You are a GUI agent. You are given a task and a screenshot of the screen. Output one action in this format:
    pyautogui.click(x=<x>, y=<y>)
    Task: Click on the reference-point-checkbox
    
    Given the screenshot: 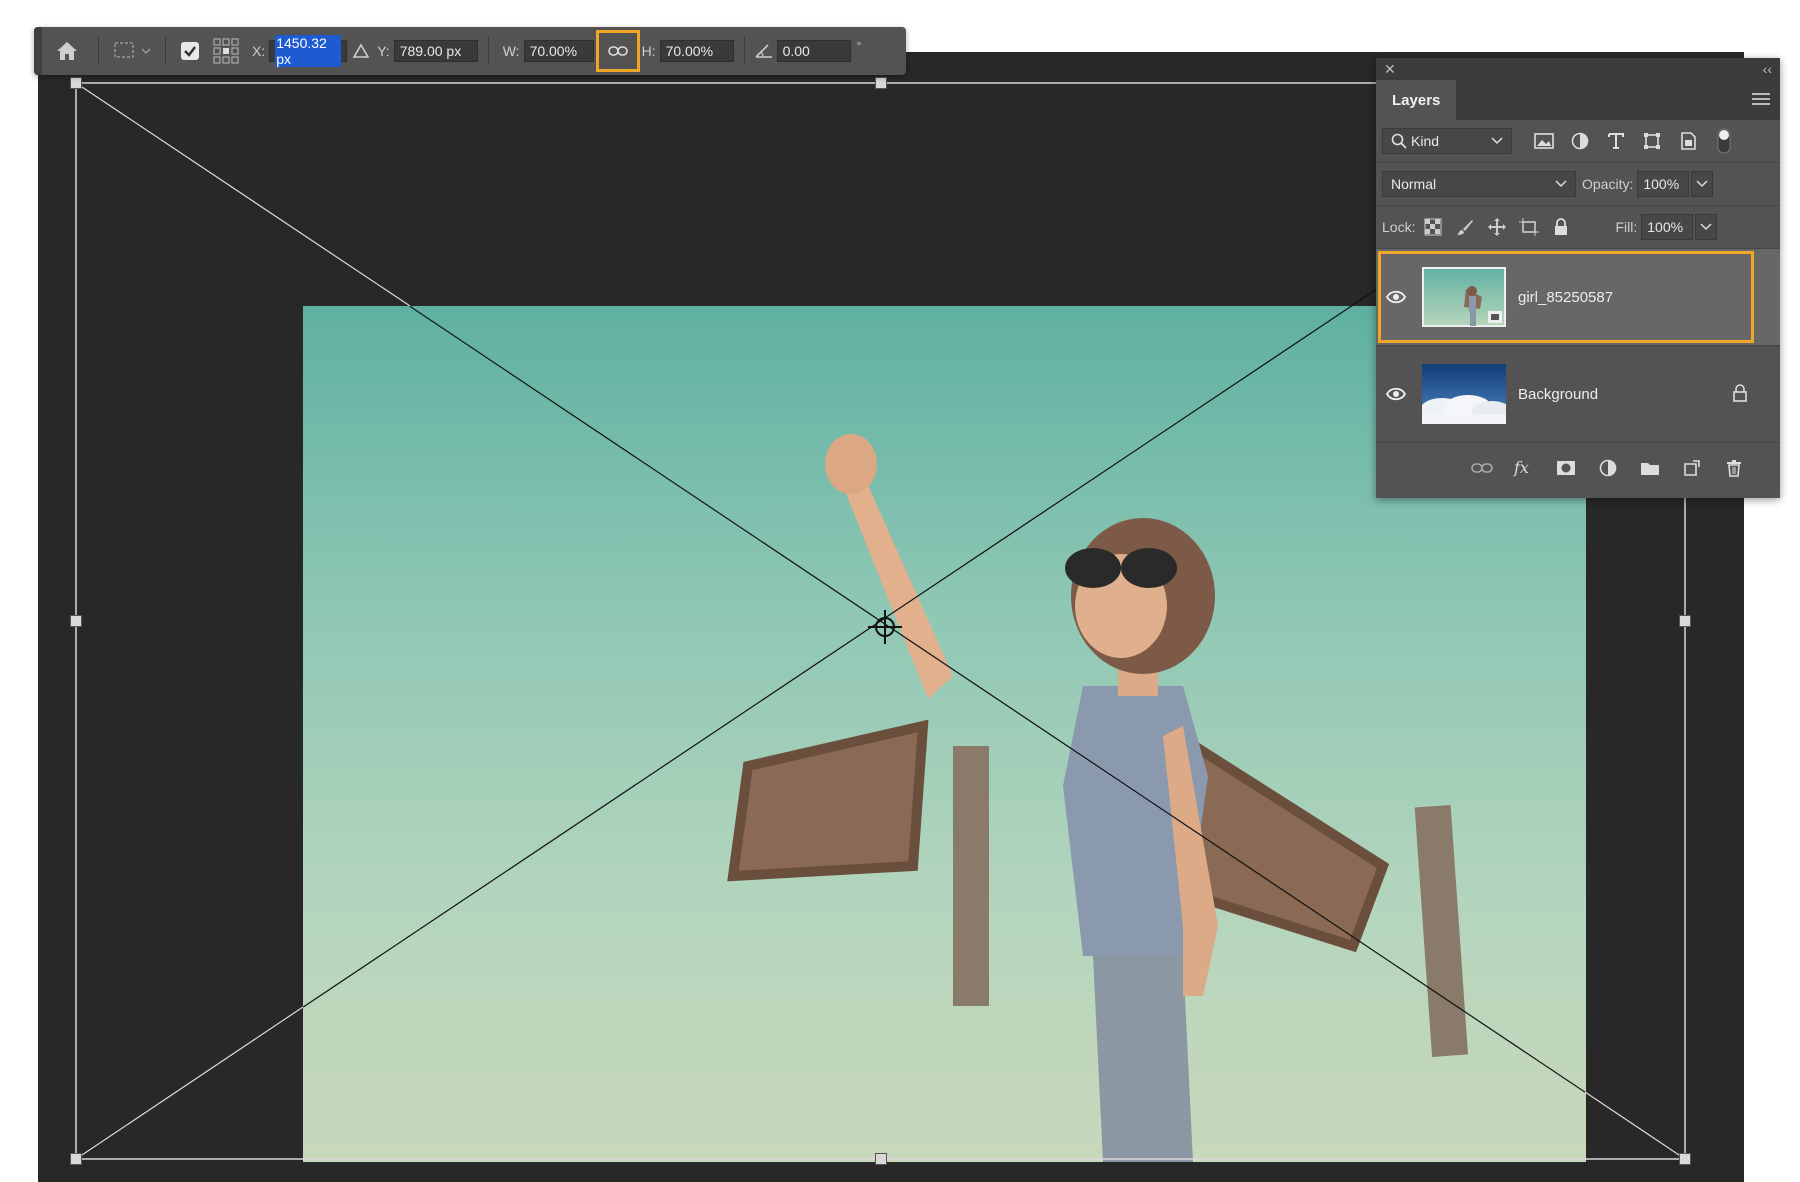 What is the action you would take?
    pyautogui.click(x=190, y=51)
    